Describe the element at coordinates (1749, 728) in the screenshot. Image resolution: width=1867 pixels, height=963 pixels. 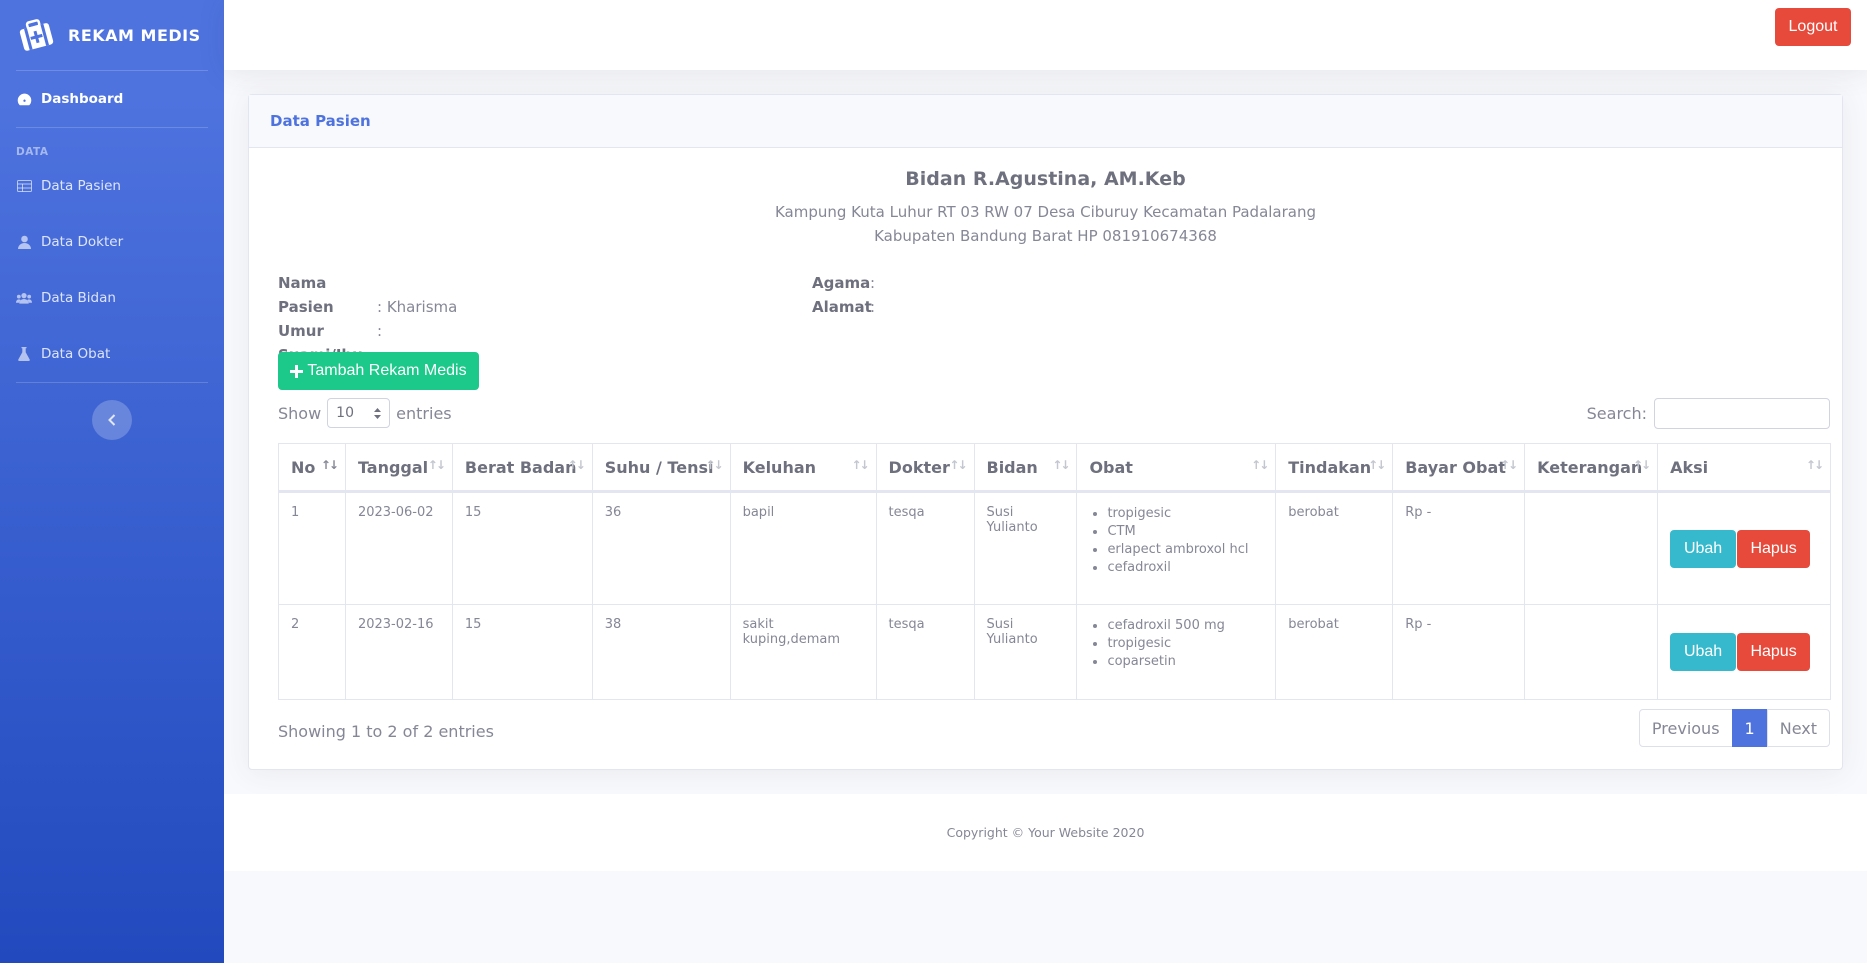
I see `pagination-page-1: 1` at that location.